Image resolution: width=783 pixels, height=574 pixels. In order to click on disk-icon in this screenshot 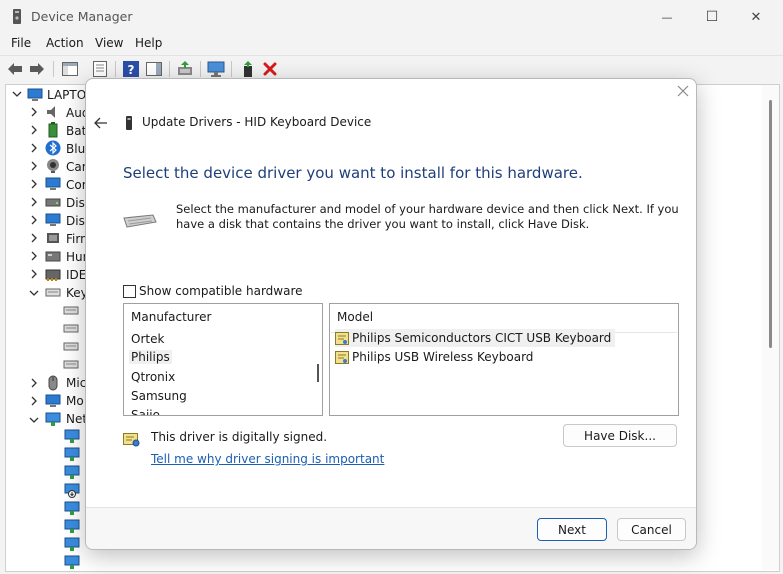, I will do `click(53, 202)`.